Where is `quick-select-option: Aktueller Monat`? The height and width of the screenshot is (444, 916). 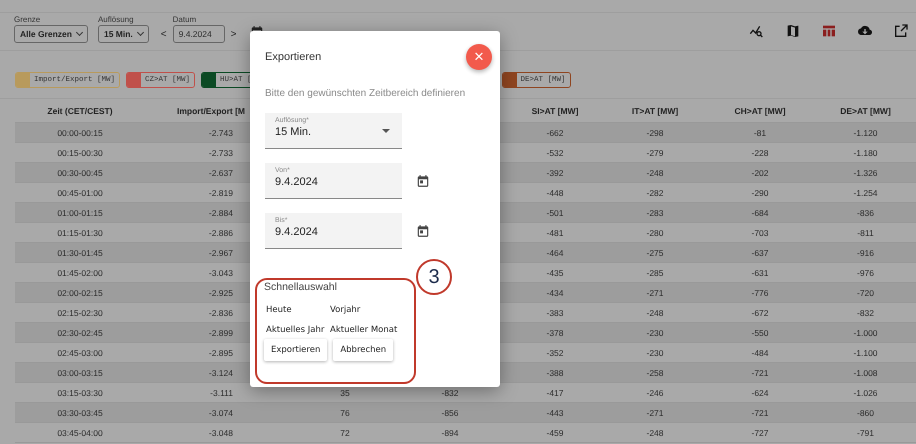 quick-select-option: Aktueller Monat is located at coordinates (373, 330).